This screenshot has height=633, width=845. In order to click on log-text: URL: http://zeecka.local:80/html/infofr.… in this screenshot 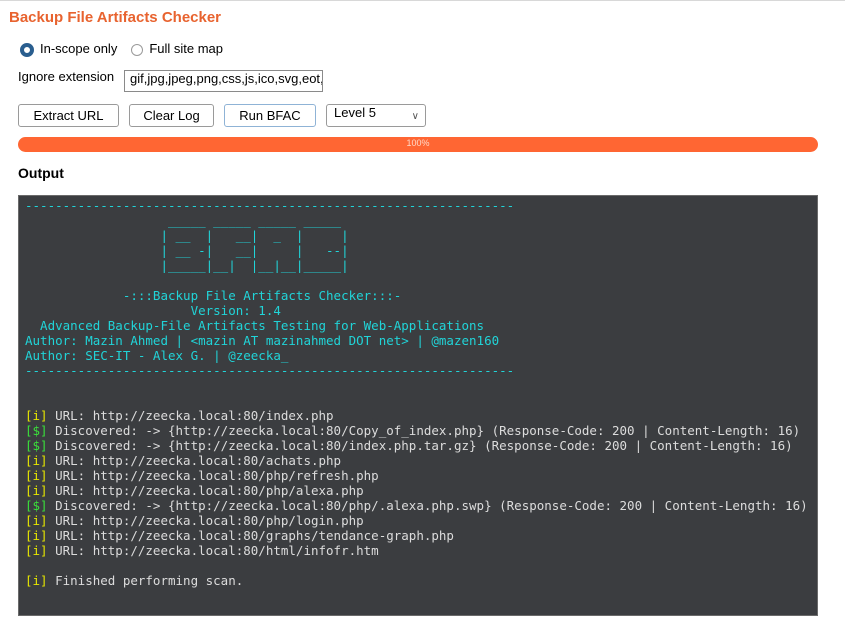, I will do `click(213, 550)`.